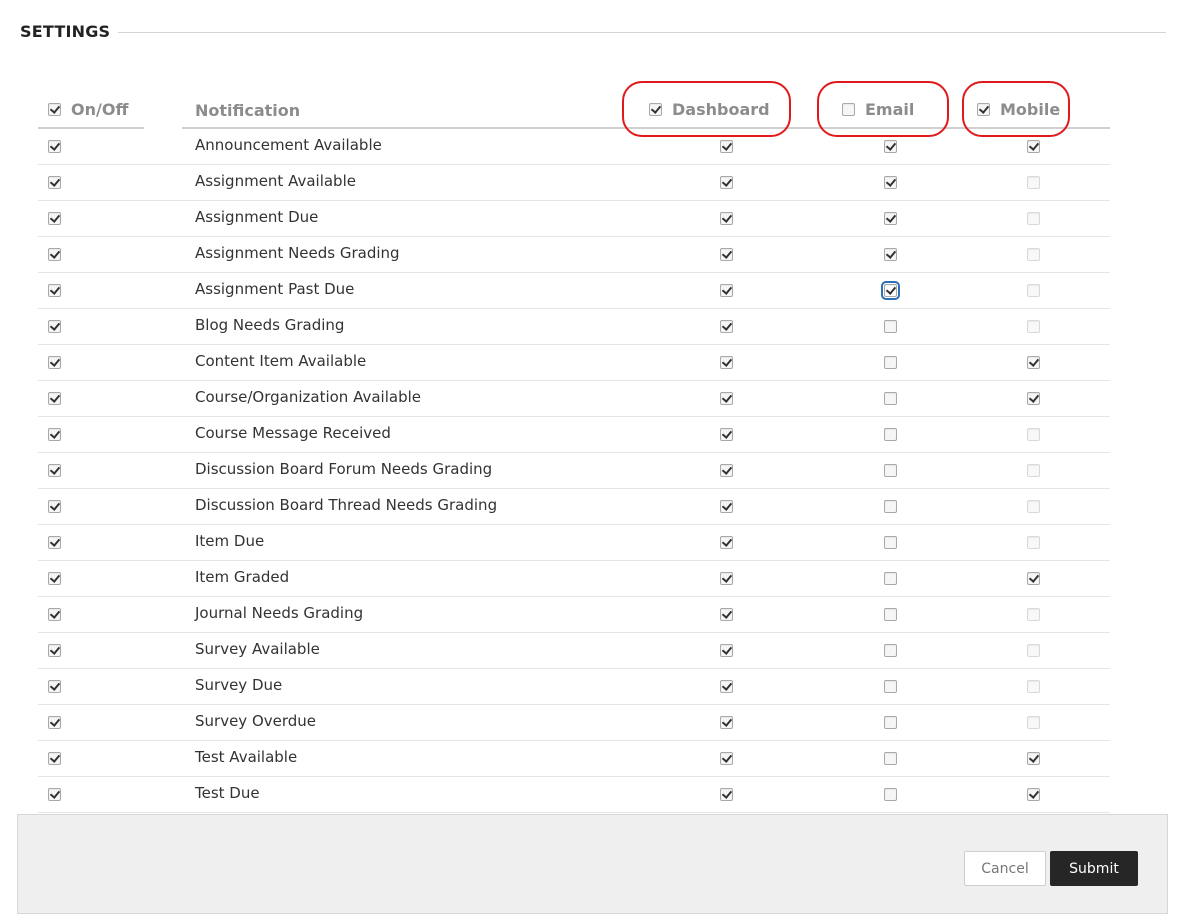 The image size is (1188, 914). I want to click on dashboard-all-checkbox, so click(655, 109).